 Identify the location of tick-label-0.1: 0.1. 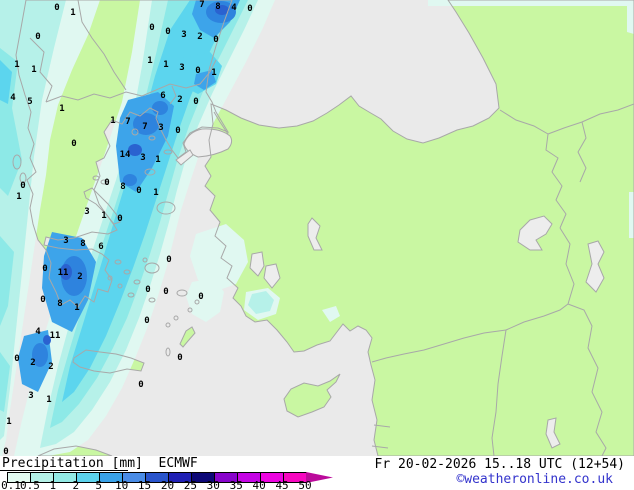
(11, 484).